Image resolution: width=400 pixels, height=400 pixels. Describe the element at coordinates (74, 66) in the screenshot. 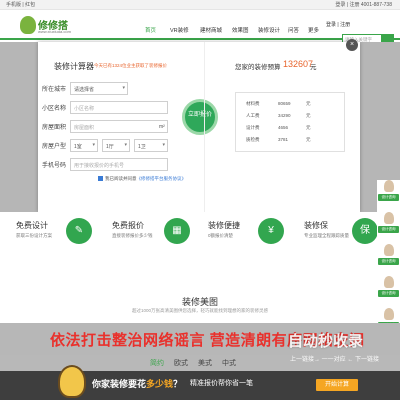

I see `calculator-title: 装修计算器` at that location.